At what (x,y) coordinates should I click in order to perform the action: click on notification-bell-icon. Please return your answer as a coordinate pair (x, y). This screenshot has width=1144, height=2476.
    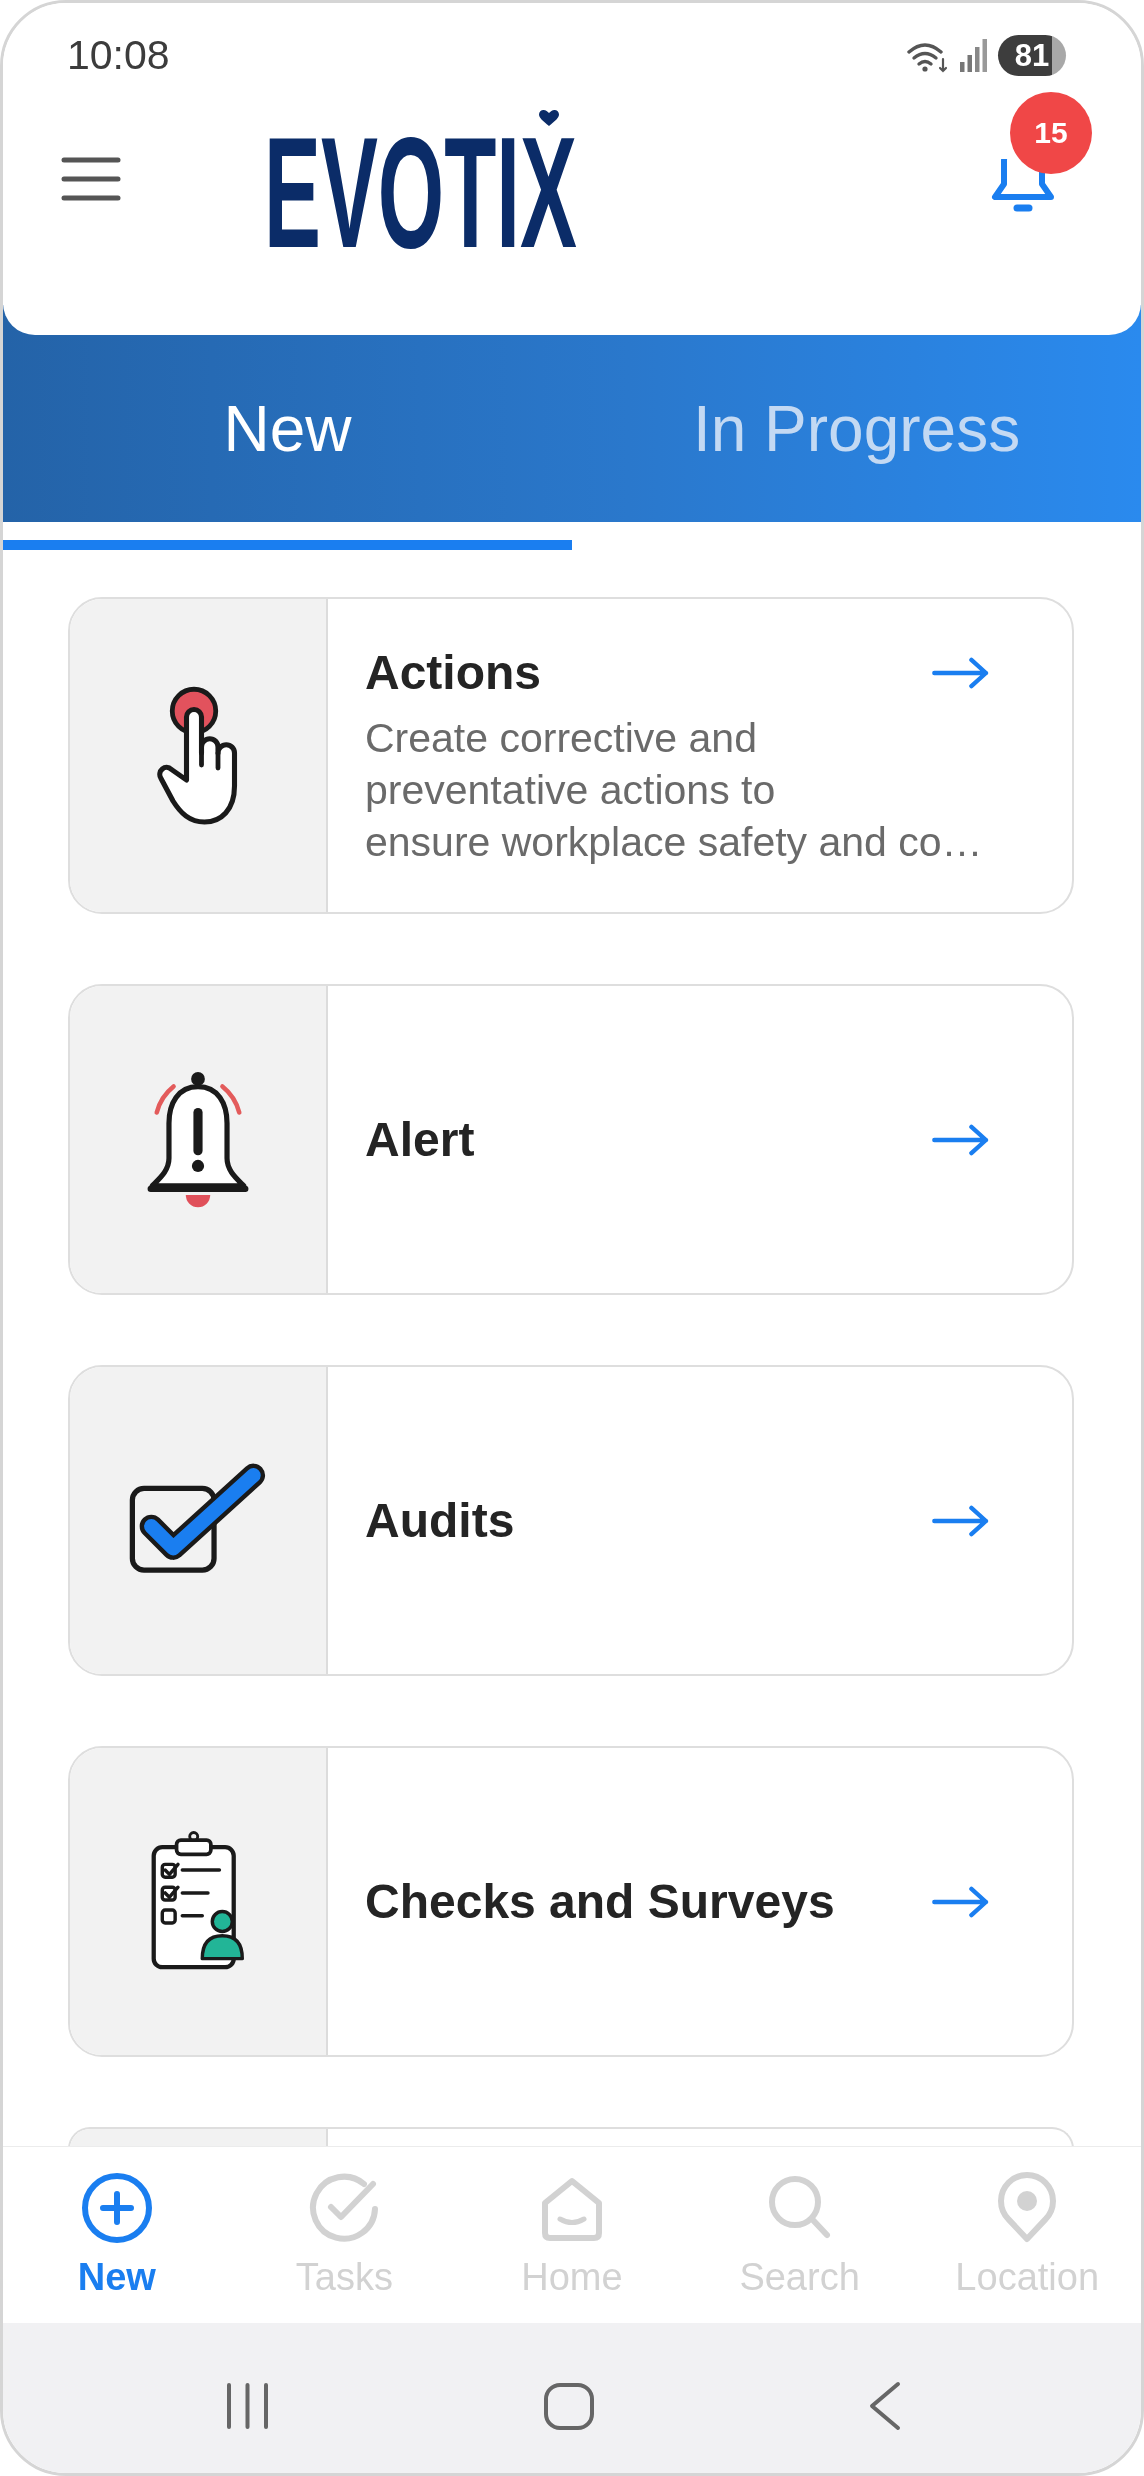
    Looking at the image, I should click on (1023, 187).